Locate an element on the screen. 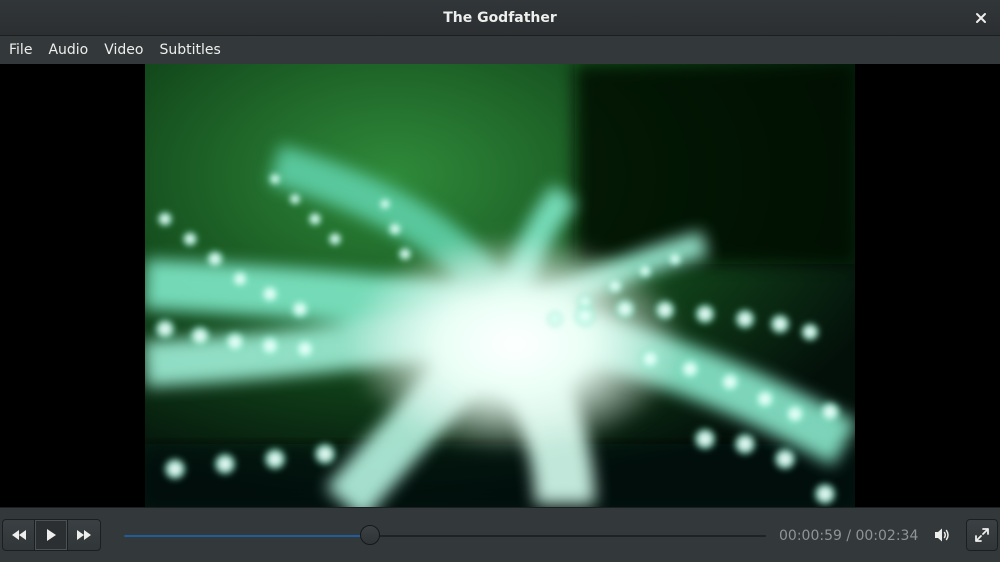 This screenshot has height=562, width=1000. seek-progress is located at coordinates (247, 536).